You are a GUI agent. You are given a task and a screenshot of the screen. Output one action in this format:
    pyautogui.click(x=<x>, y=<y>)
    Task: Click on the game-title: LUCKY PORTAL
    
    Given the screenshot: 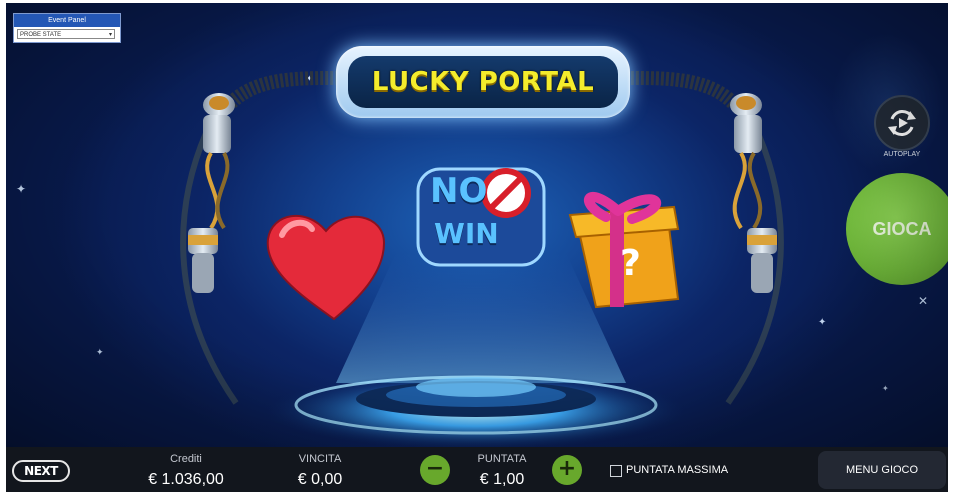 What is the action you would take?
    pyautogui.click(x=483, y=82)
    